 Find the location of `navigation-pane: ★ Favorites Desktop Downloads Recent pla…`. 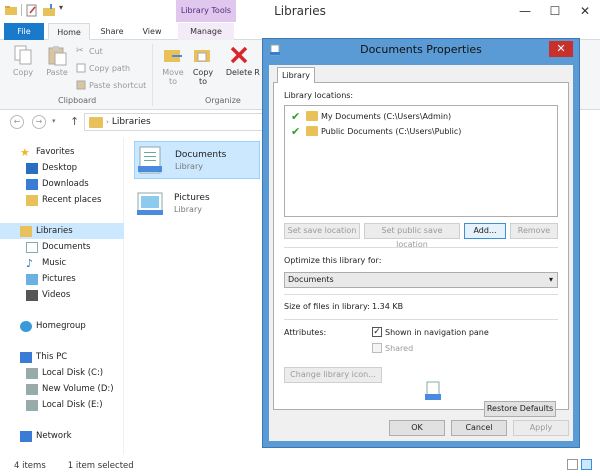

navigation-pane: ★ Favorites Desktop Downloads Recent pla… is located at coordinates (62, 296).